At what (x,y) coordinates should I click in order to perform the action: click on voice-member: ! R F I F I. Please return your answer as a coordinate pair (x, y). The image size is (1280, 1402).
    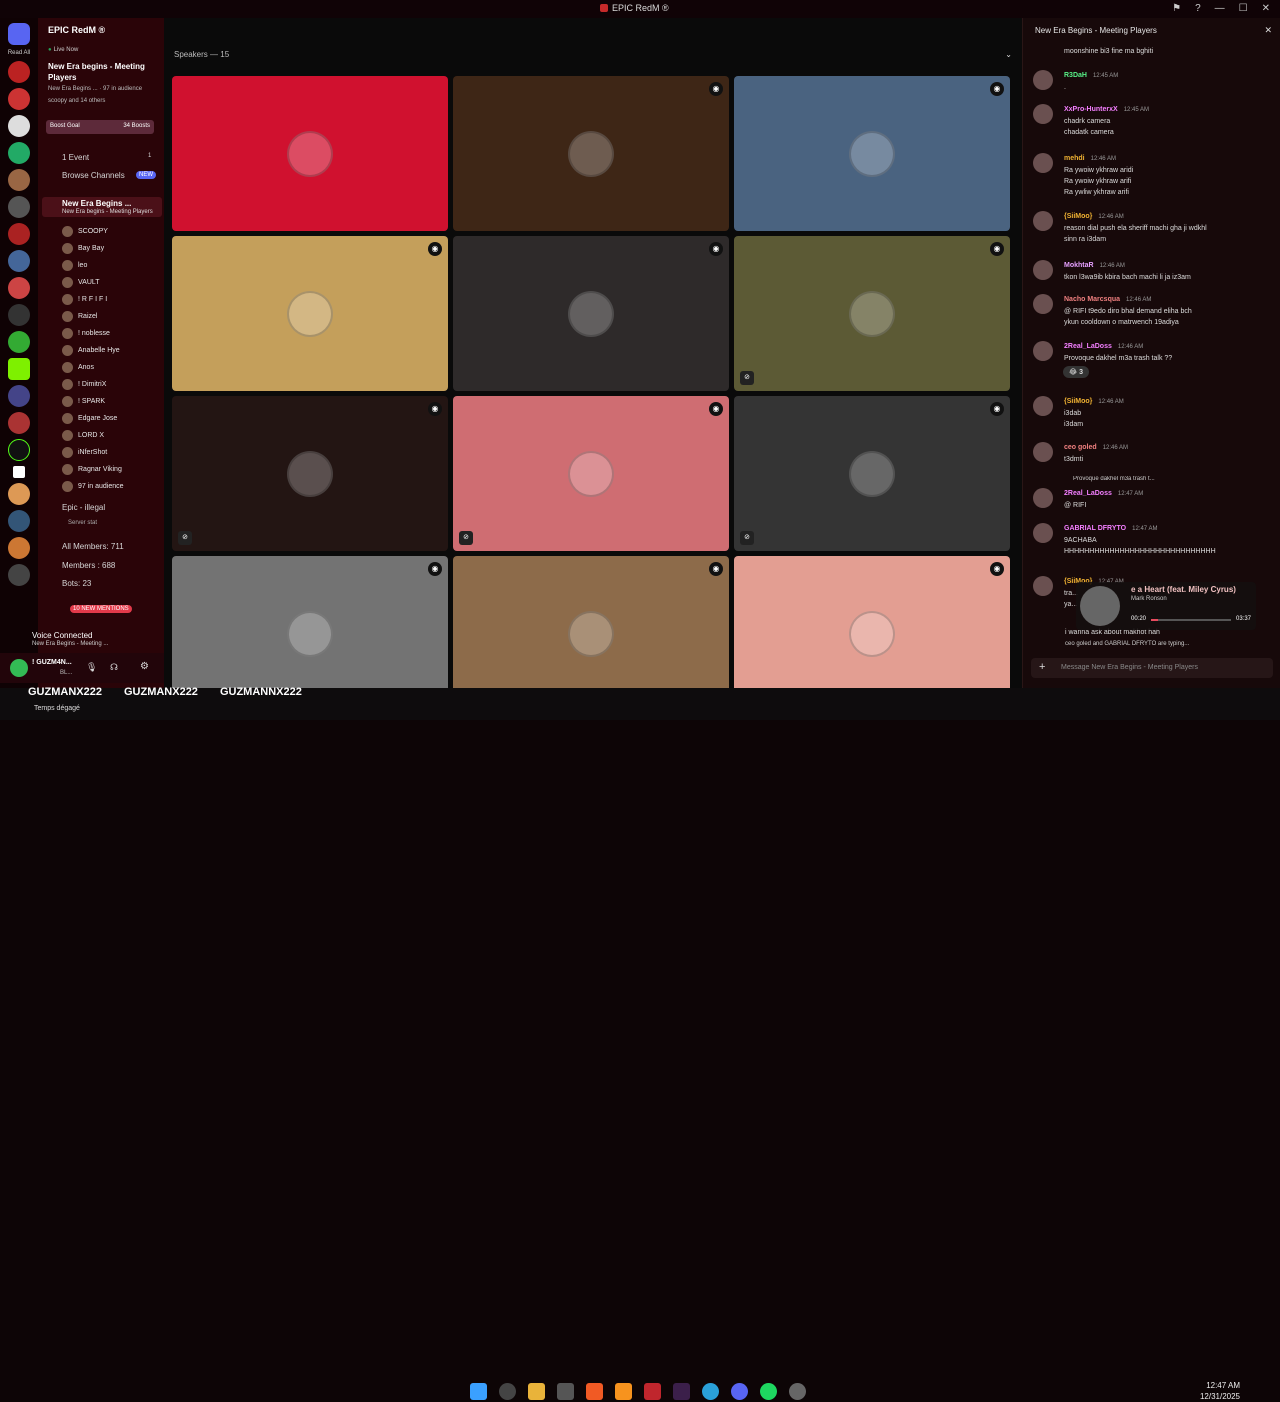
    Looking at the image, I should click on (112, 299).